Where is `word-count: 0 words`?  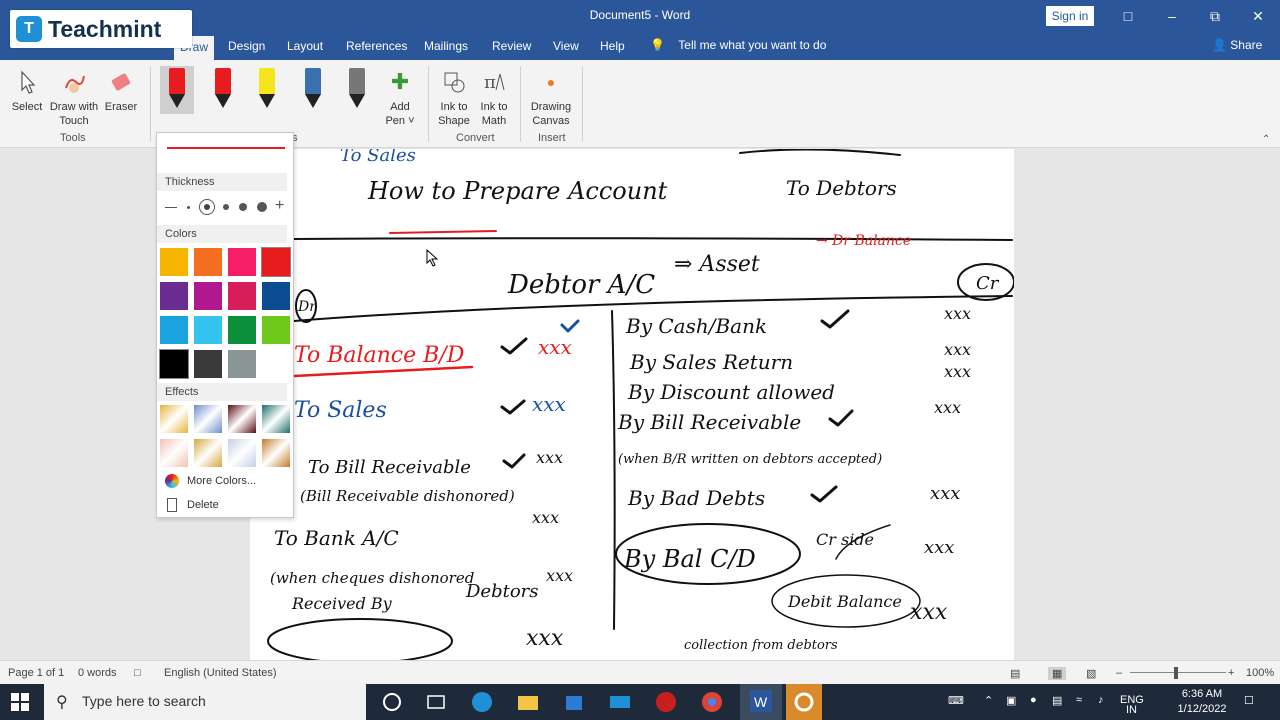 word-count: 0 words is located at coordinates (97, 673).